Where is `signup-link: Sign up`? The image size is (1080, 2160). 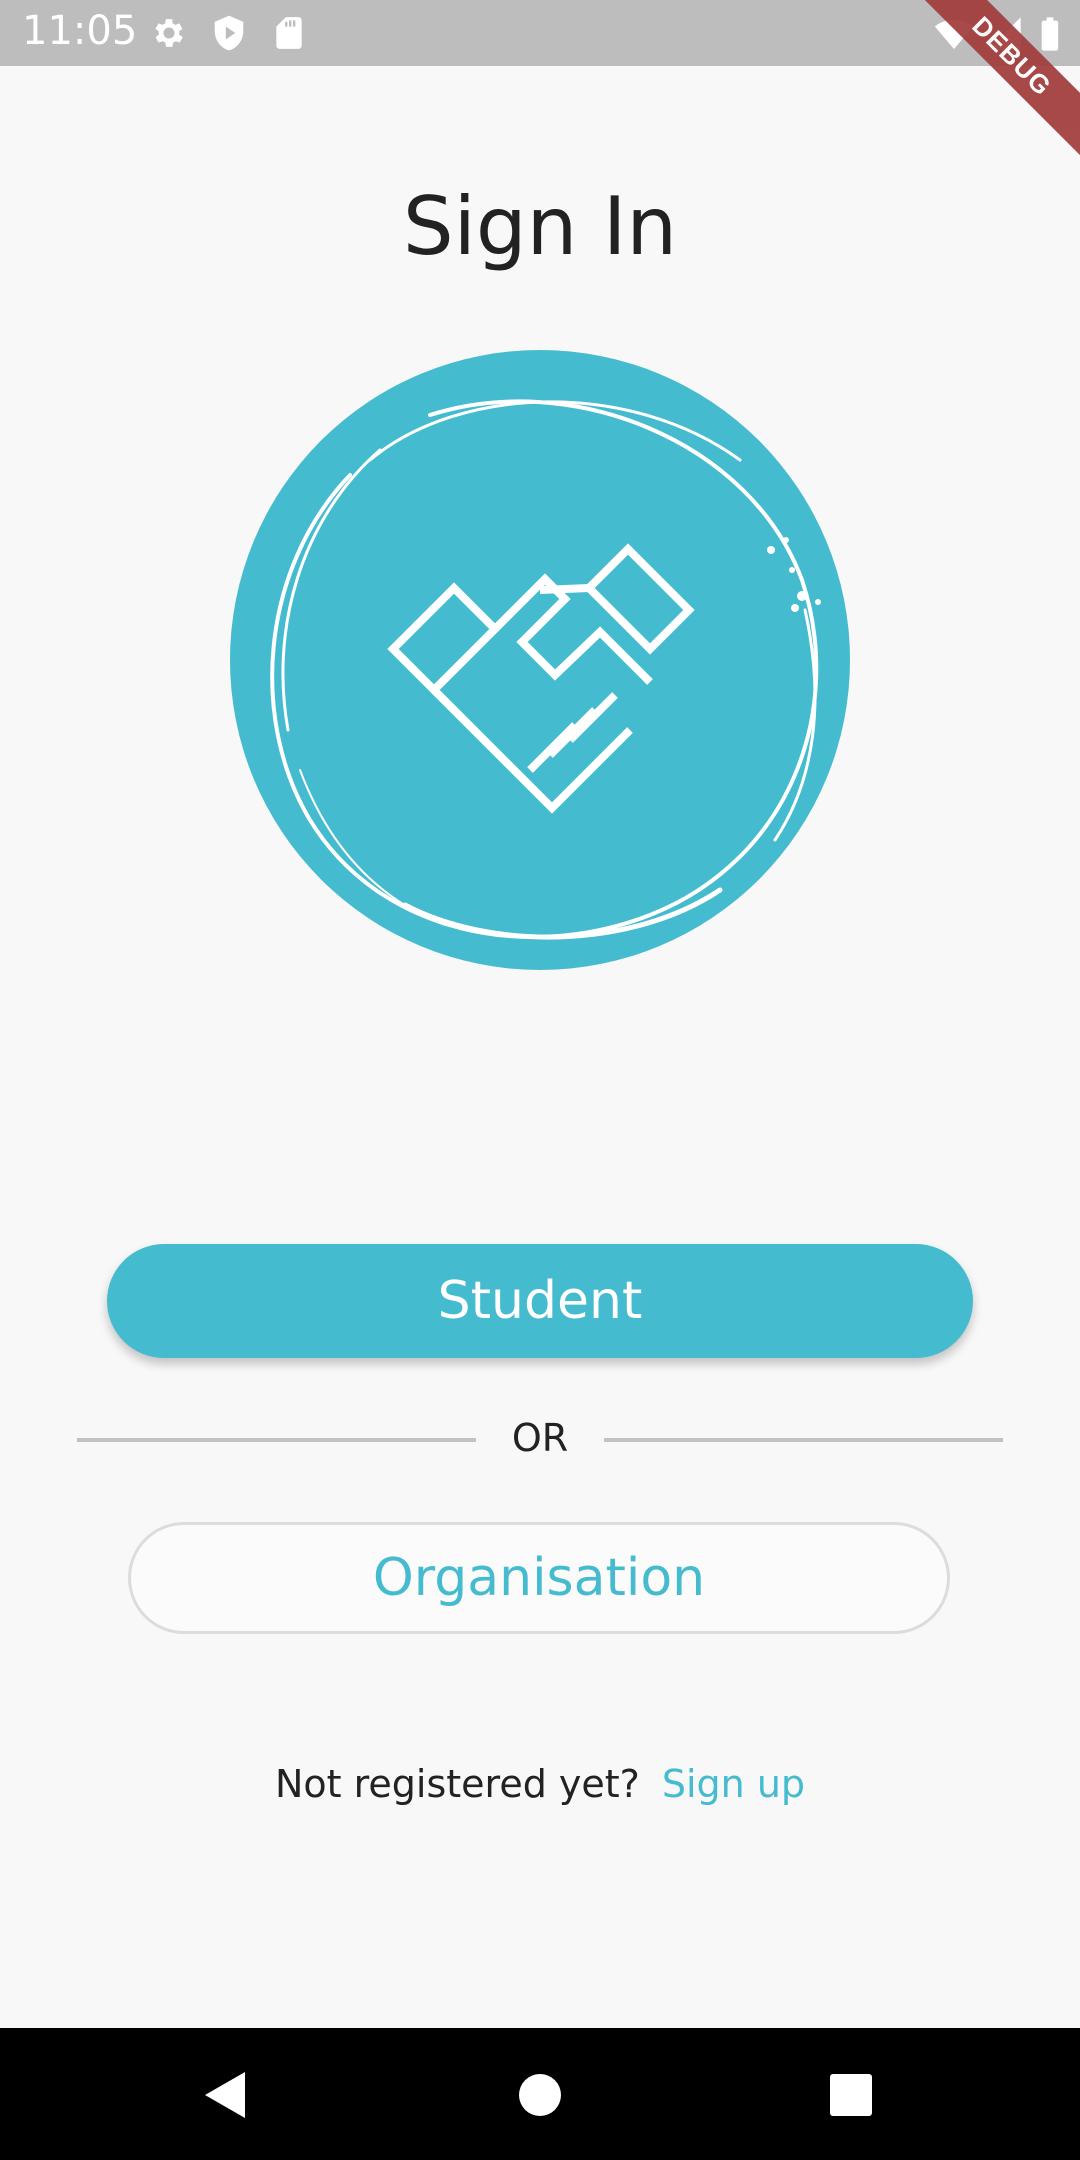
signup-link: Sign up is located at coordinates (733, 1784).